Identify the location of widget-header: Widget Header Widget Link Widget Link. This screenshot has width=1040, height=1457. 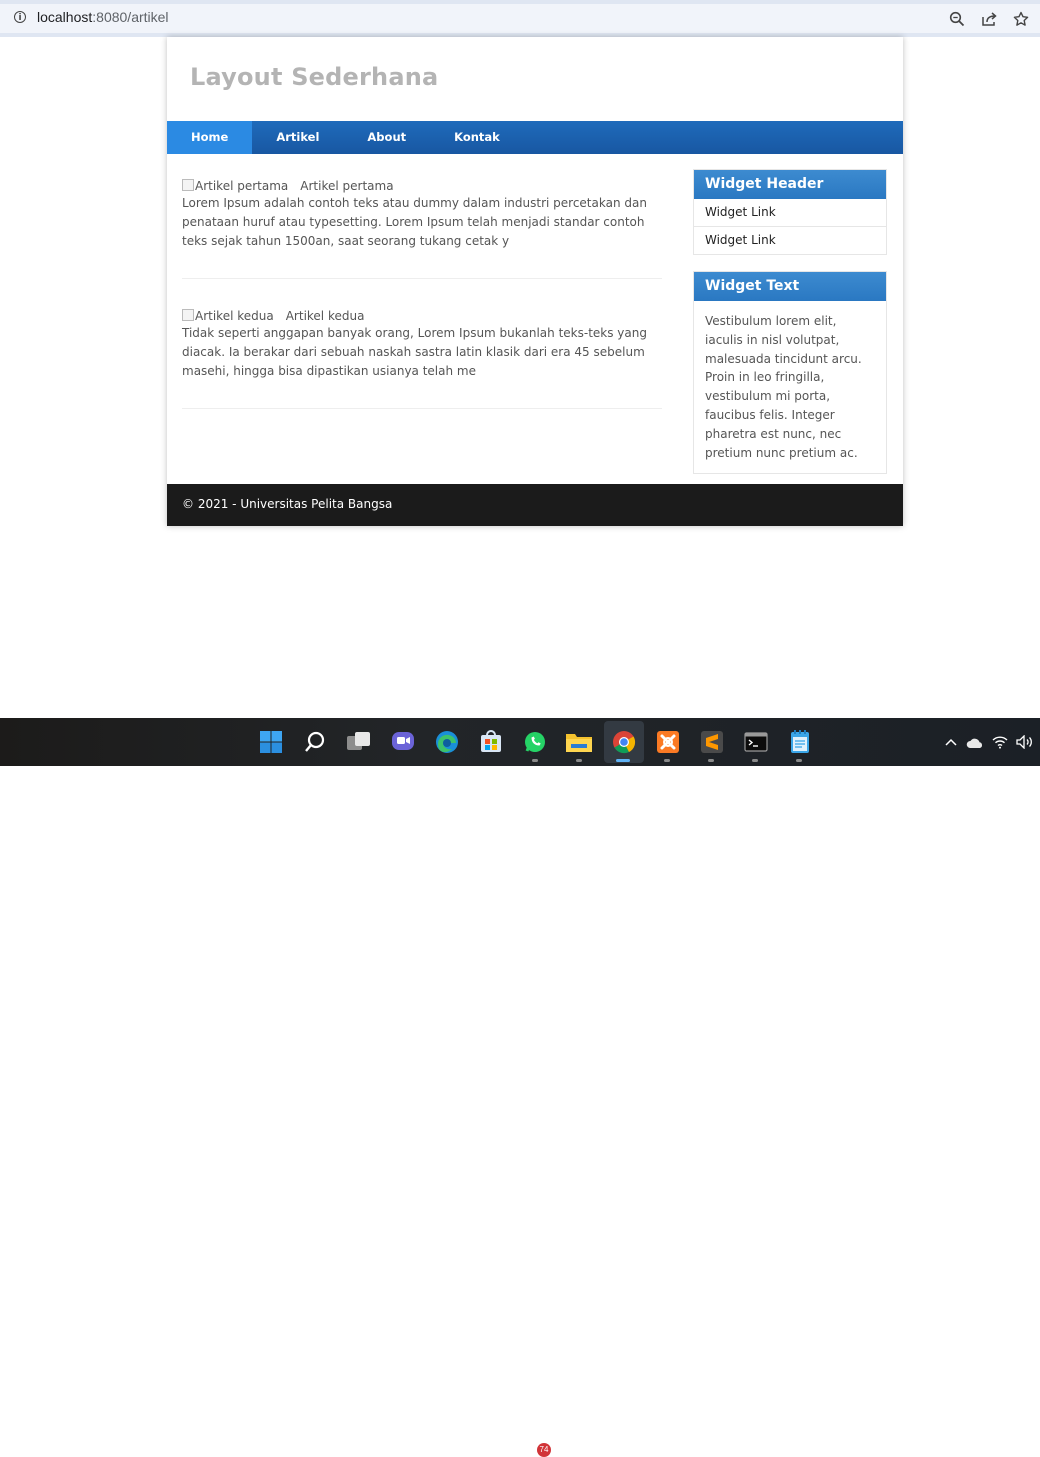
(790, 212).